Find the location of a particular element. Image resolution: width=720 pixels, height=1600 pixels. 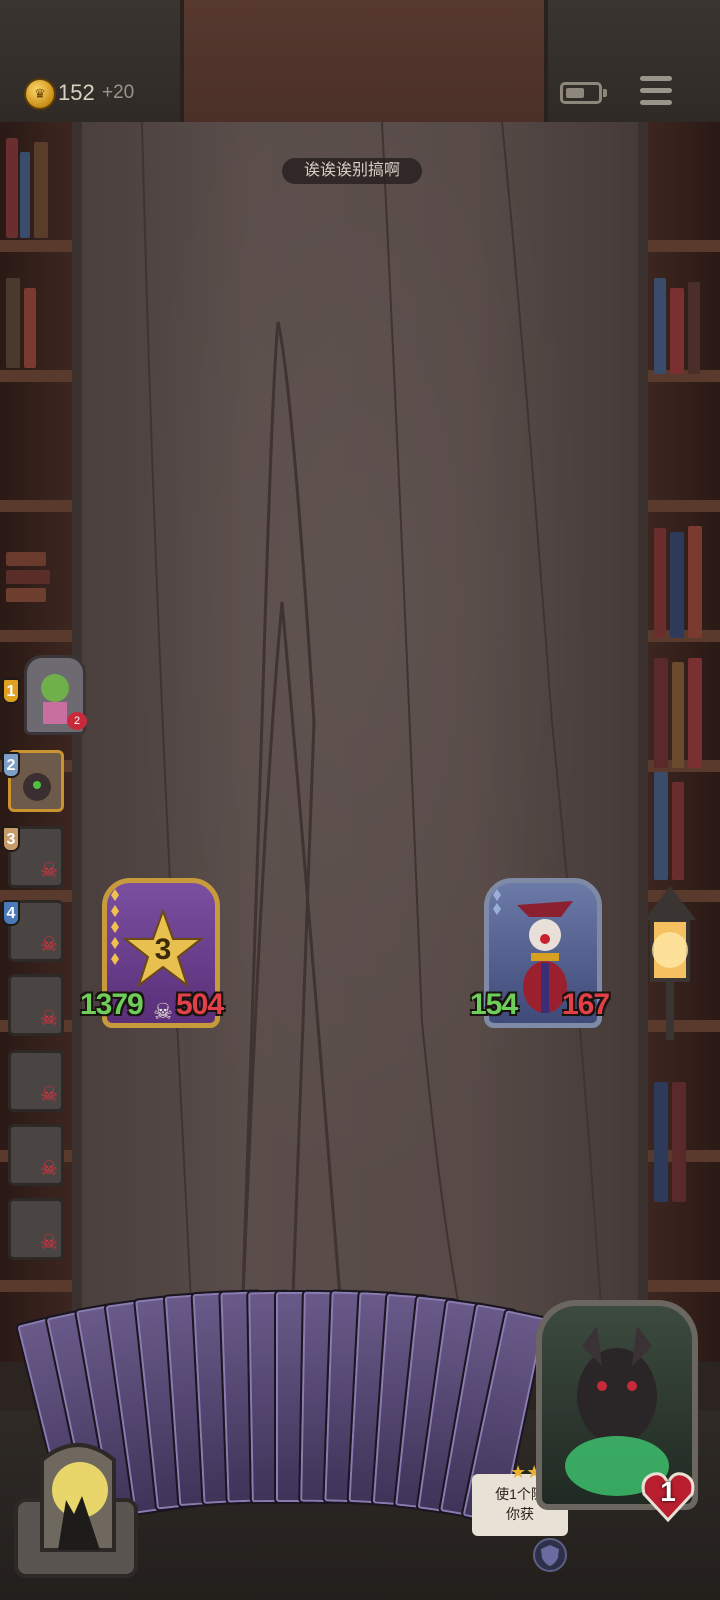

queue-rank-4: 4 is located at coordinates (11, 913).